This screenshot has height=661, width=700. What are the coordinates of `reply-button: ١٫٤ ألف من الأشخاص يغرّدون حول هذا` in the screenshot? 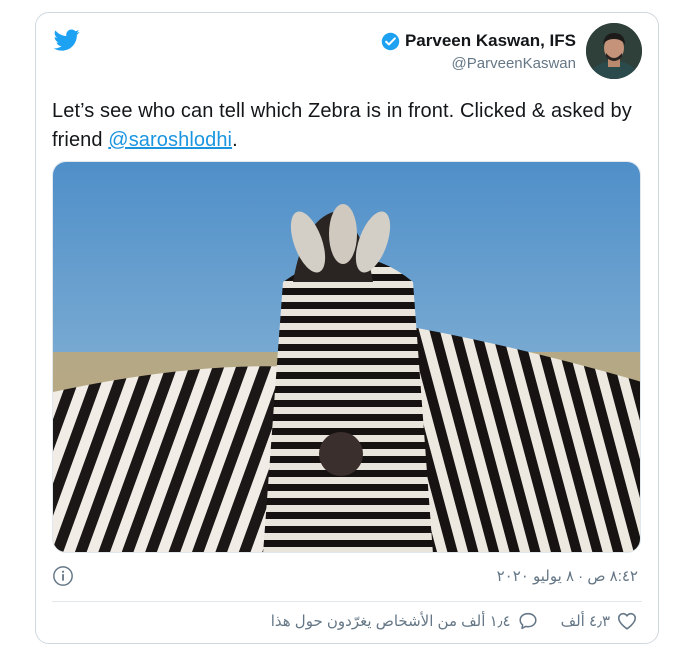 It's located at (405, 621).